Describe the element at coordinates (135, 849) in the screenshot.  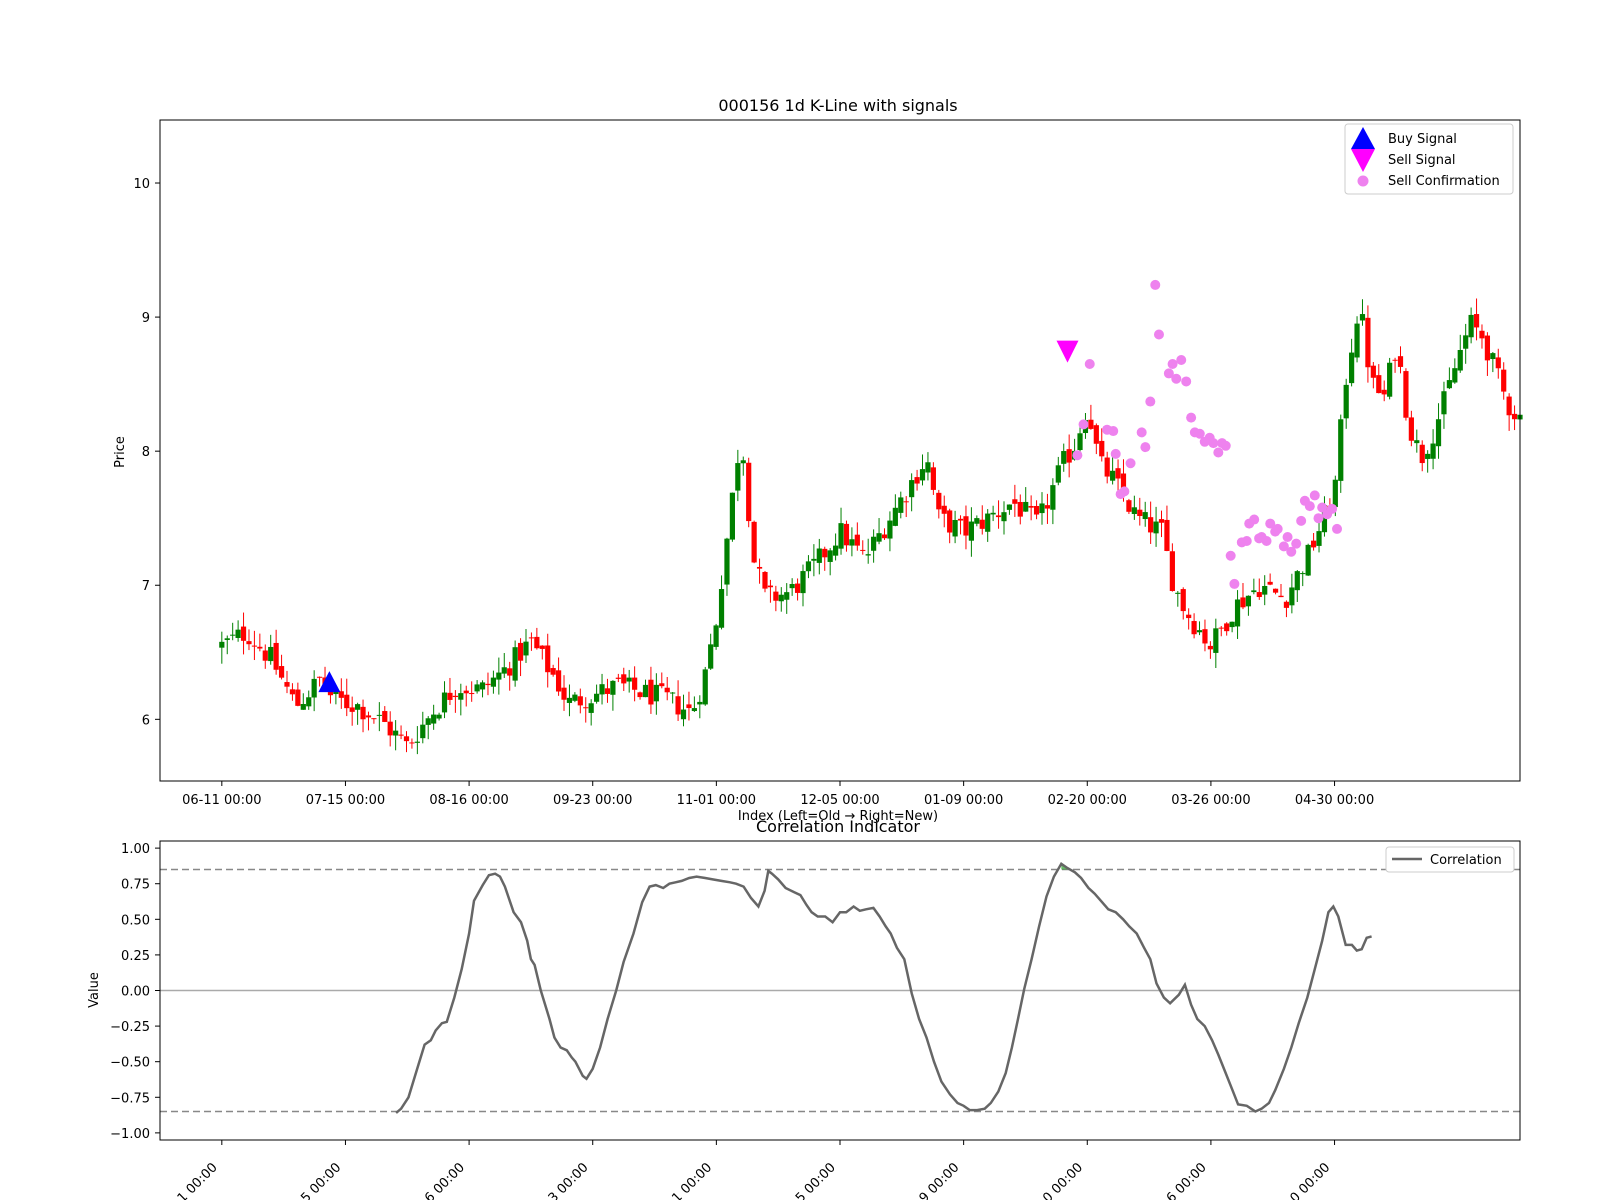
I see `correlation-y-tick-label: 1.00` at that location.